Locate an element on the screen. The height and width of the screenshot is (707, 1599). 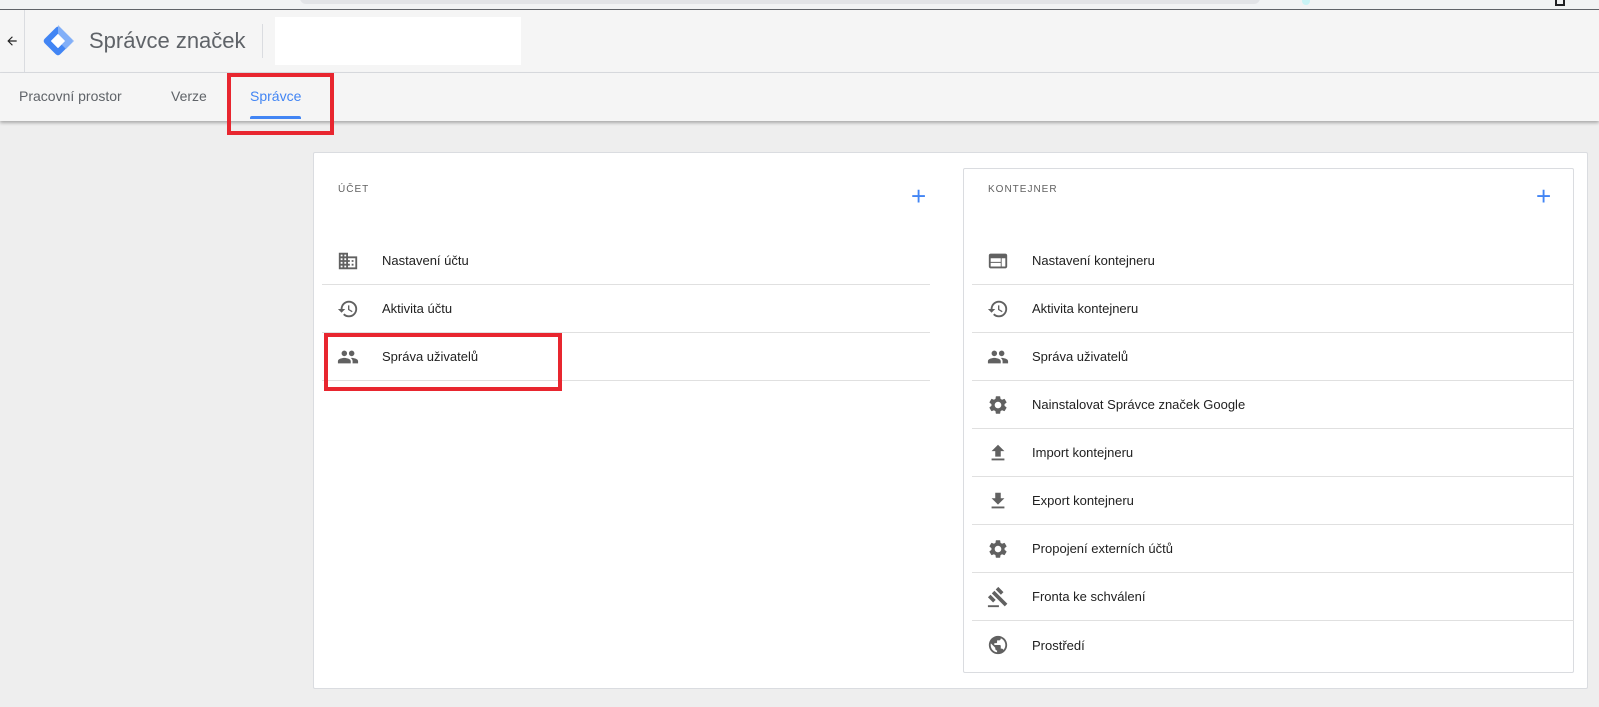
container-section-label: KONTEJNER is located at coordinates (1023, 189).